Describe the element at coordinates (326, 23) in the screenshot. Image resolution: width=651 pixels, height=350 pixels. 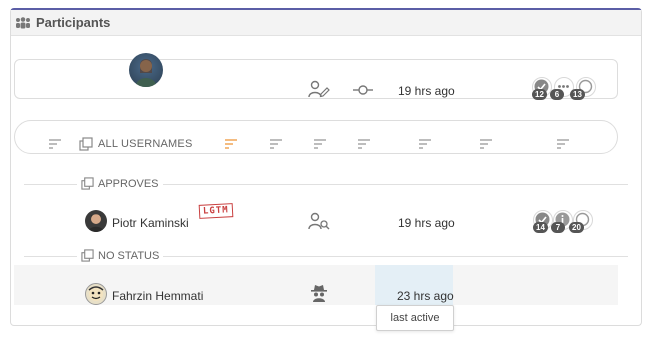
I see `panel-header: Participants` at that location.